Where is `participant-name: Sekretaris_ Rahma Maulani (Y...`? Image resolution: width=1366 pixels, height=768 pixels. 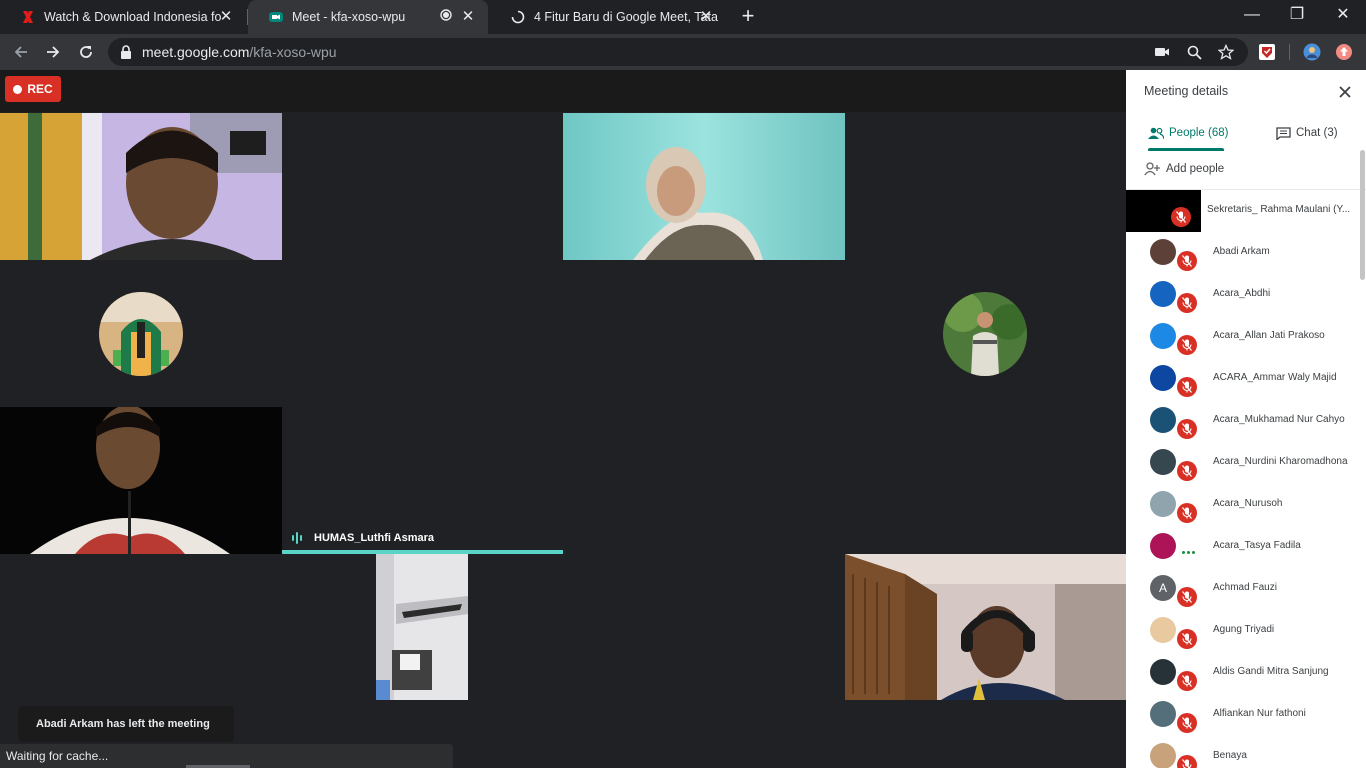 participant-name: Sekretaris_ Rahma Maulani (Y... is located at coordinates (1279, 209).